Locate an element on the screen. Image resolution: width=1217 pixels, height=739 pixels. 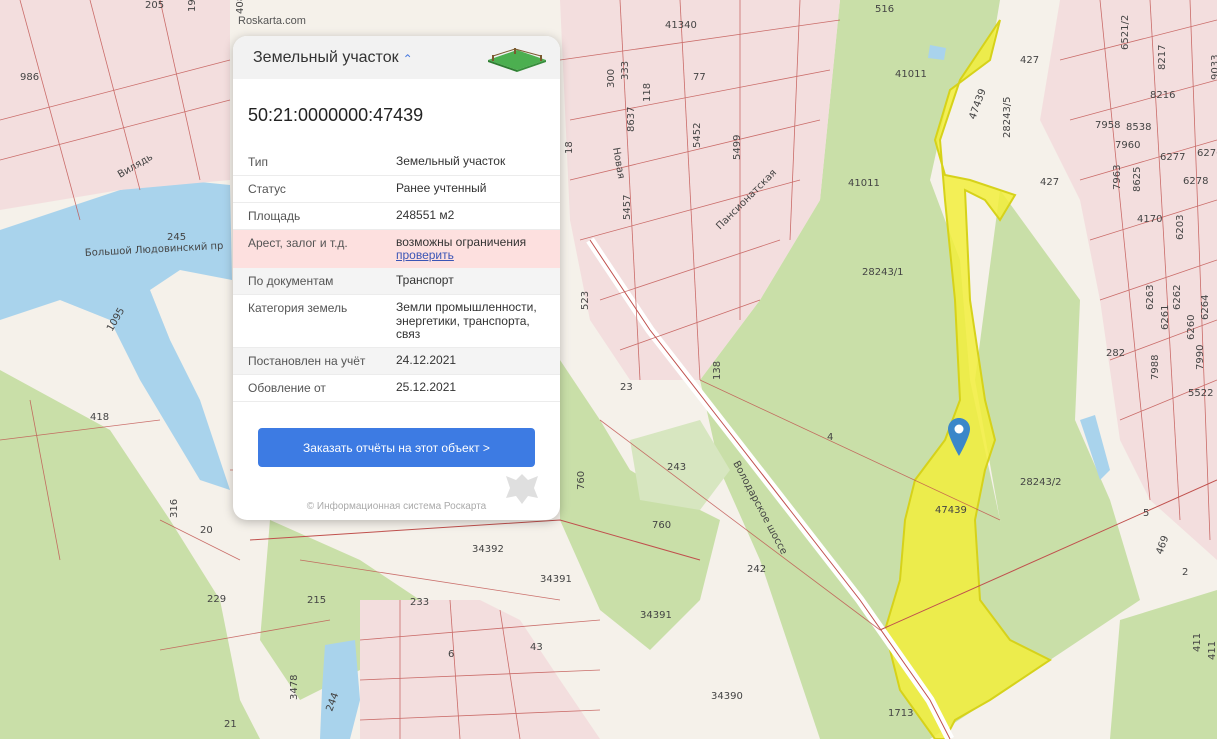
map-label: 233 is located at coordinates (419, 602).